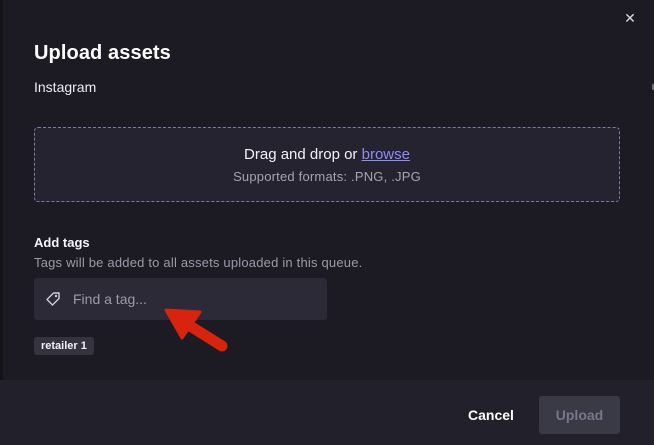  What do you see at coordinates (579, 415) in the screenshot?
I see `upload-button: Upload` at bounding box center [579, 415].